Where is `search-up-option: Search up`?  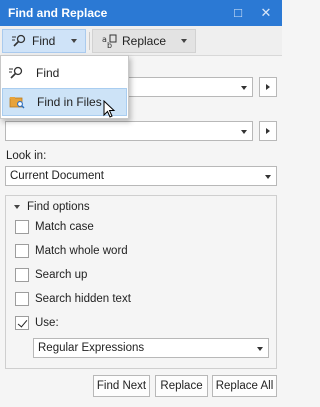
search-up-option: Search up is located at coordinates (51, 275).